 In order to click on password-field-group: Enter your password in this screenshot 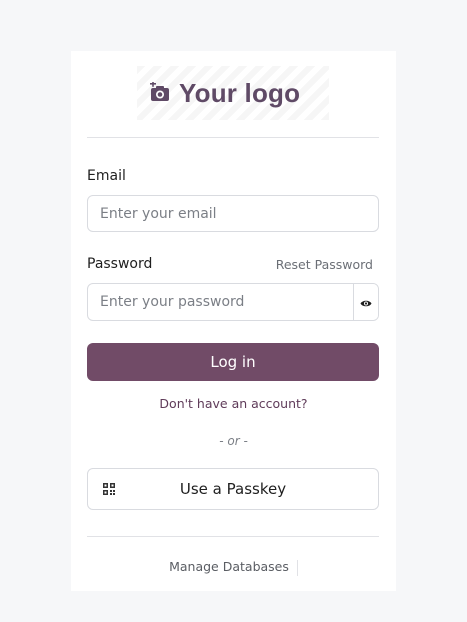, I will do `click(233, 302)`.